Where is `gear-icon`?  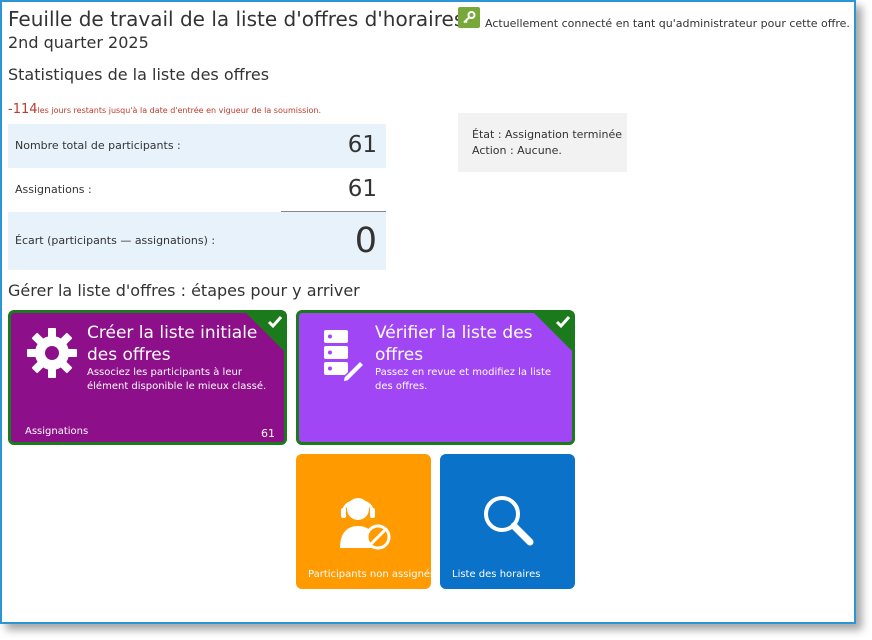 gear-icon is located at coordinates (52, 355).